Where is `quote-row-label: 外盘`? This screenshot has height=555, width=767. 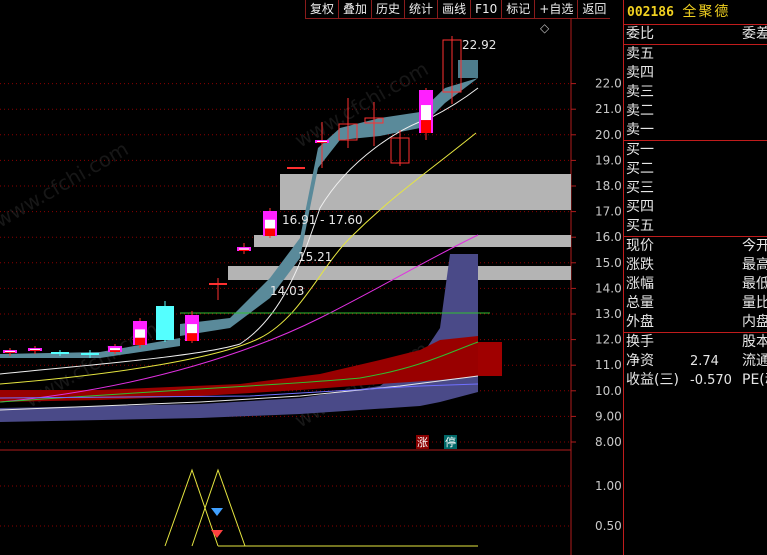
quote-row-label: 外盘 is located at coordinates (640, 322).